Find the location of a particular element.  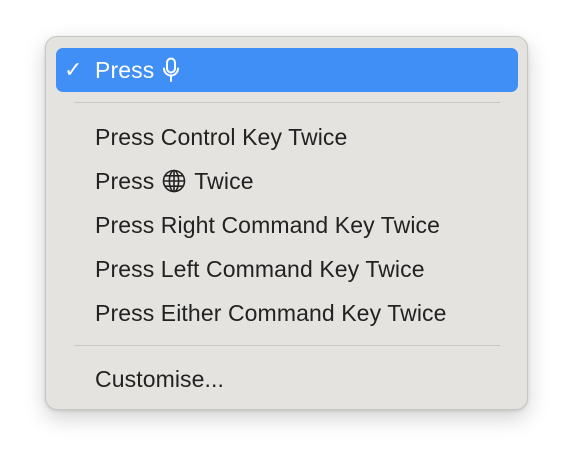

microphone-icon is located at coordinates (171, 70).